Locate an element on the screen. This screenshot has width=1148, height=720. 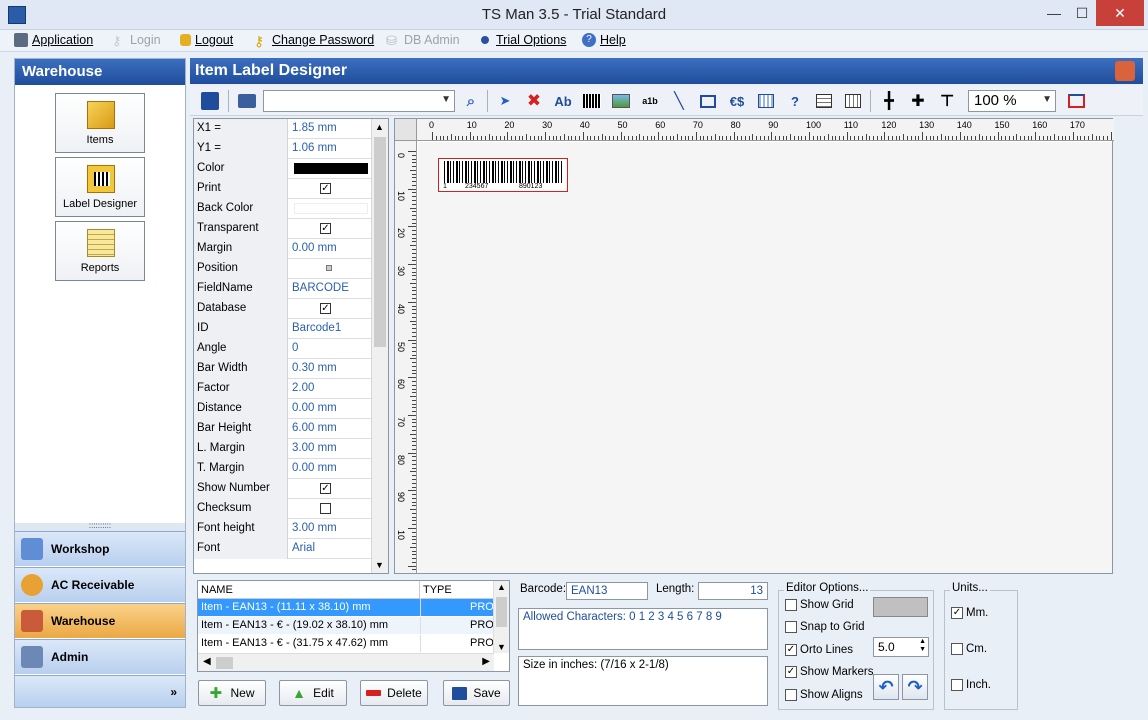
maximize-button: ☐ is located at coordinates (1082, 13).